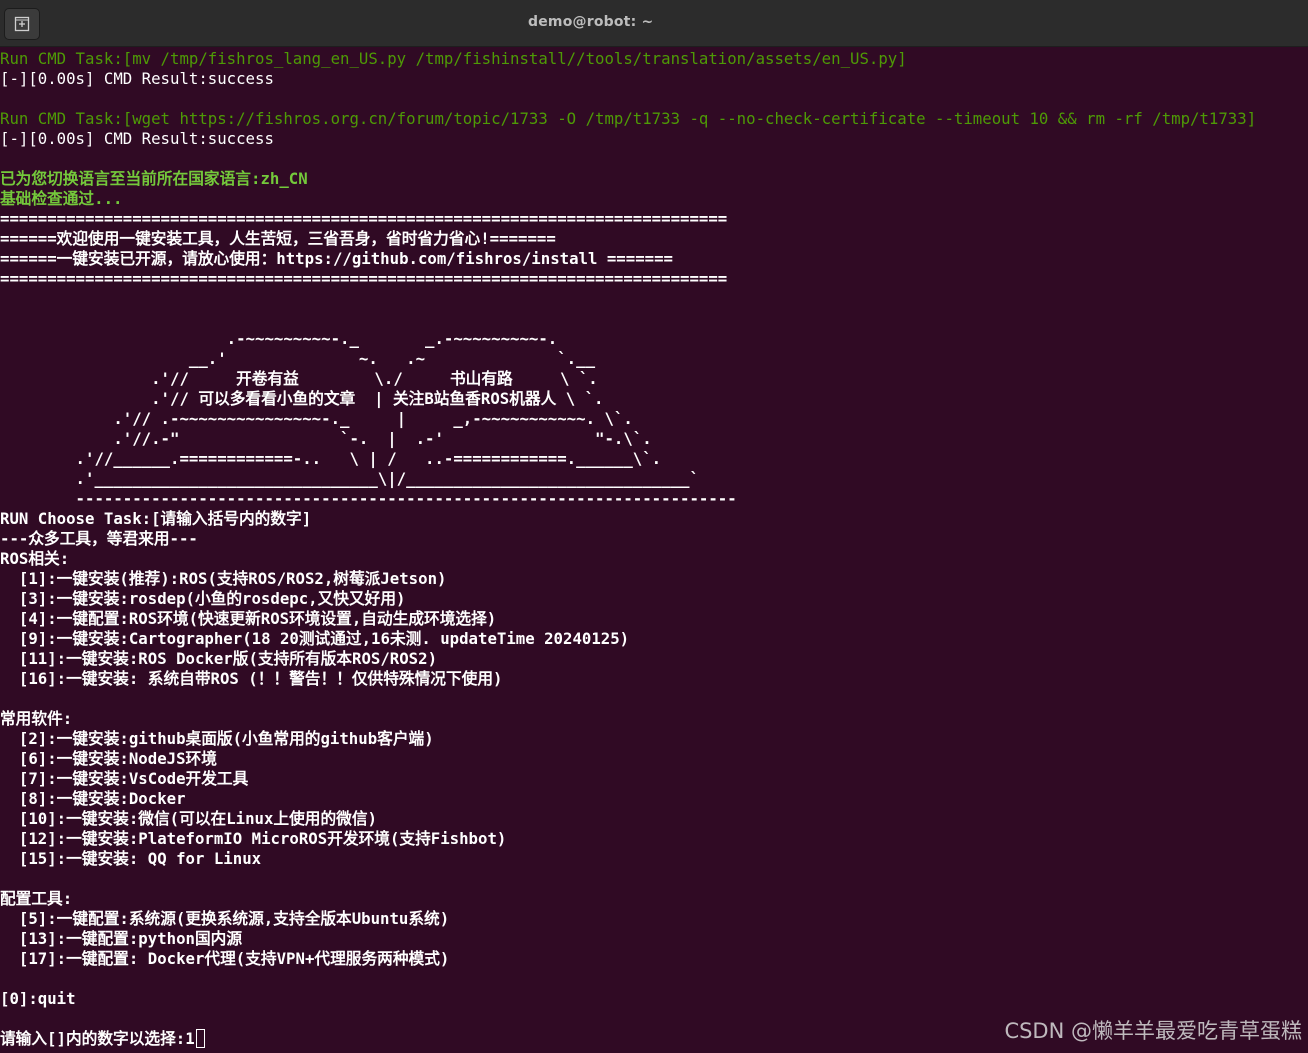 The height and width of the screenshot is (1053, 1308). Describe the element at coordinates (279, 338) in the screenshot. I see `terminal-line: .-~~~~~~~~~-._ _.-~~~~~~~~~-.` at that location.